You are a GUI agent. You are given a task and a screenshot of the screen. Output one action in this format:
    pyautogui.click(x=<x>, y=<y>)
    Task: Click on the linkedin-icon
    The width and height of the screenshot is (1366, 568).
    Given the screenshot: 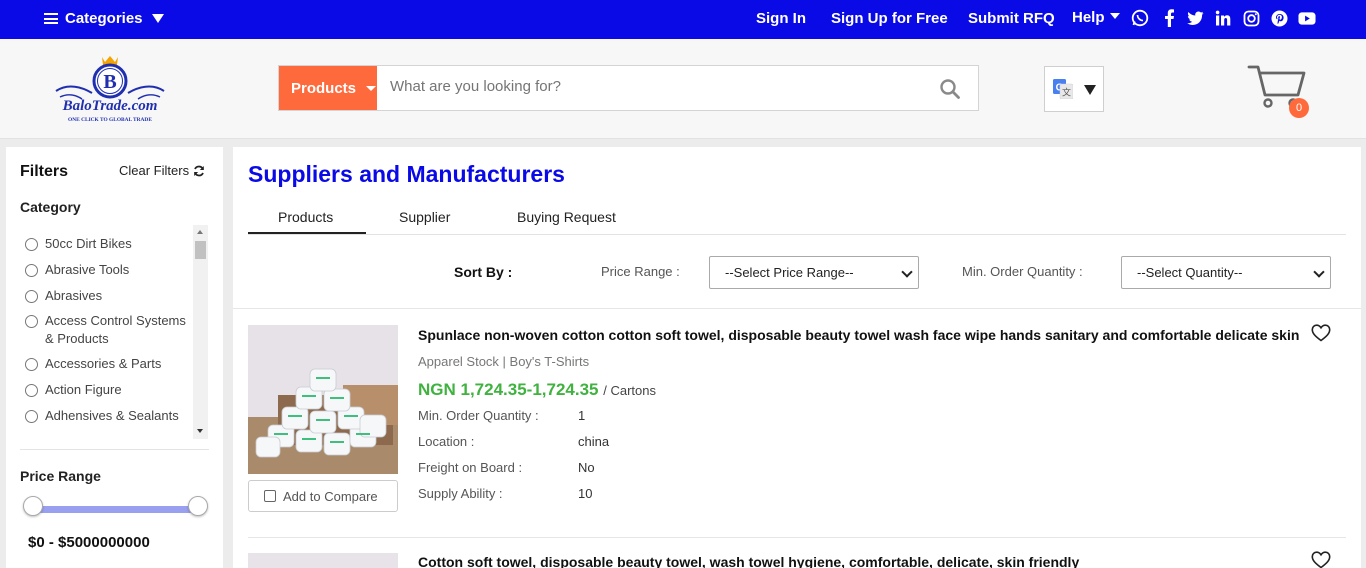 What is the action you would take?
    pyautogui.click(x=1223, y=18)
    